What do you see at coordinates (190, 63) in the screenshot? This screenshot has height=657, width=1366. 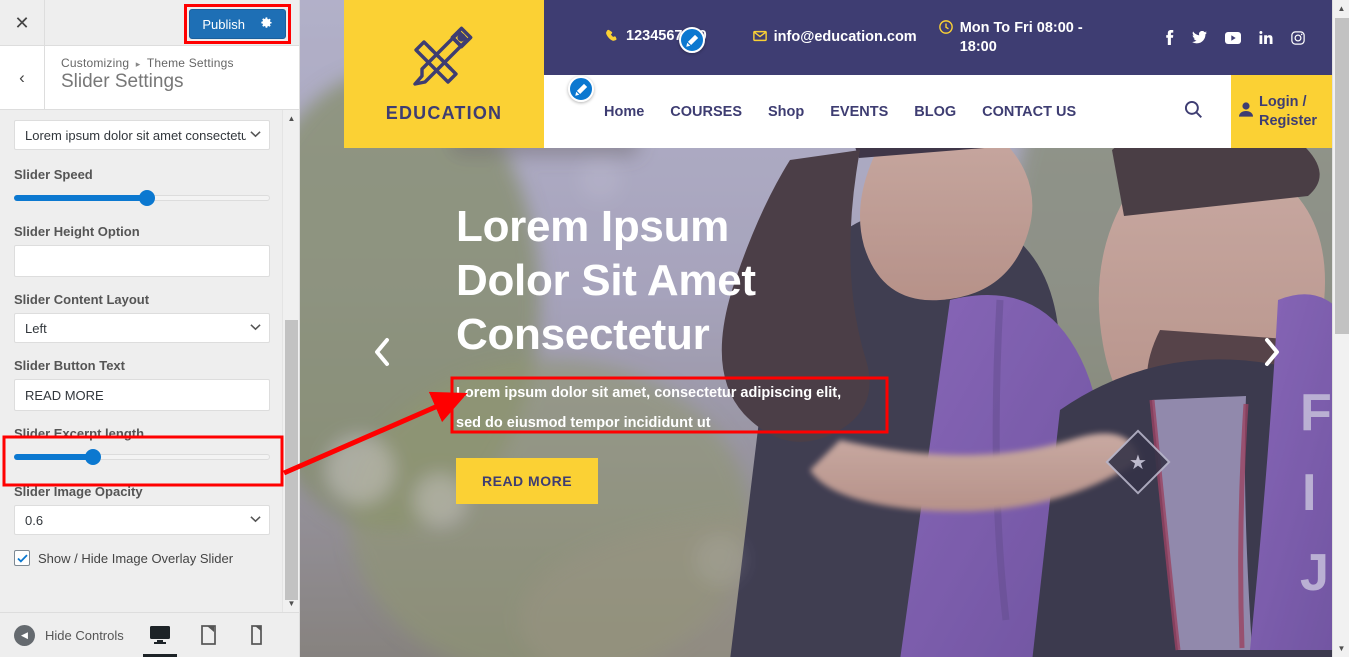 I see `breadcrumb-parent: Theme Settings` at bounding box center [190, 63].